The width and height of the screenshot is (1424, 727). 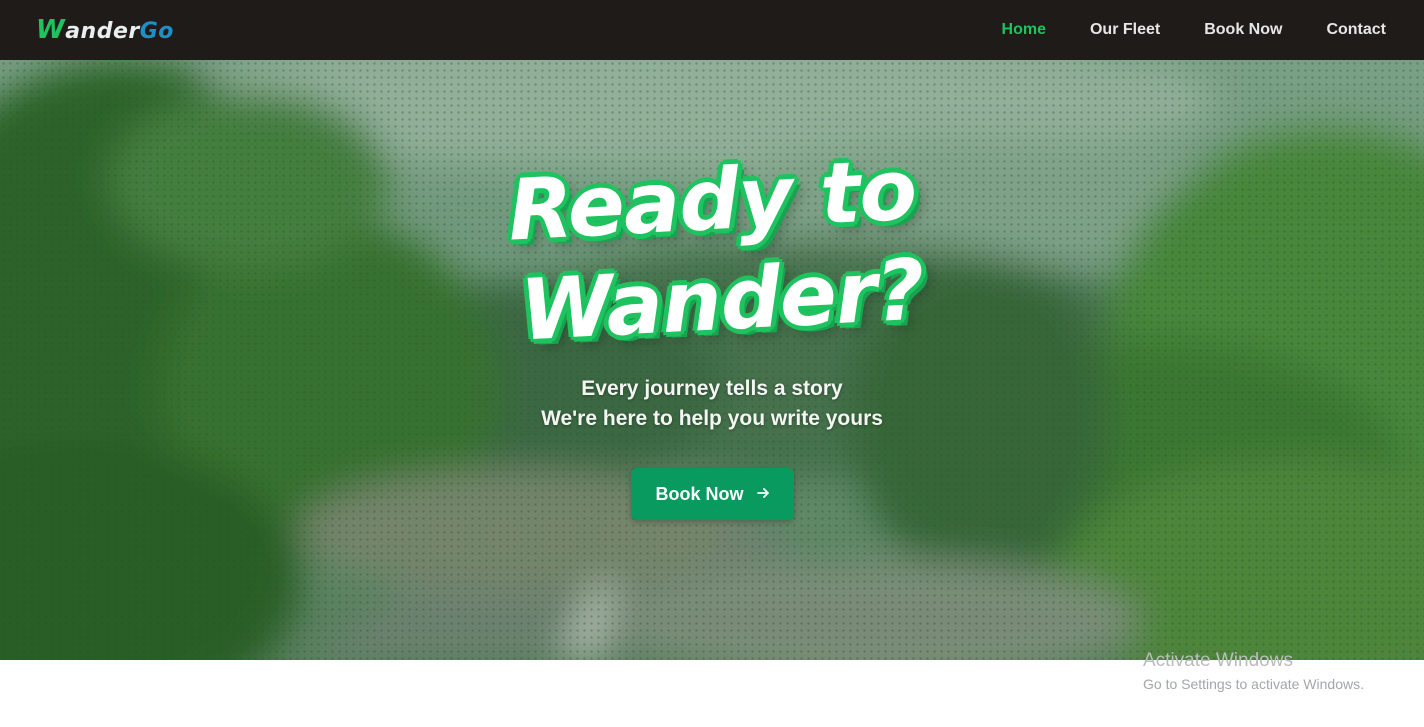 I want to click on arrow-right-icon, so click(x=763, y=494).